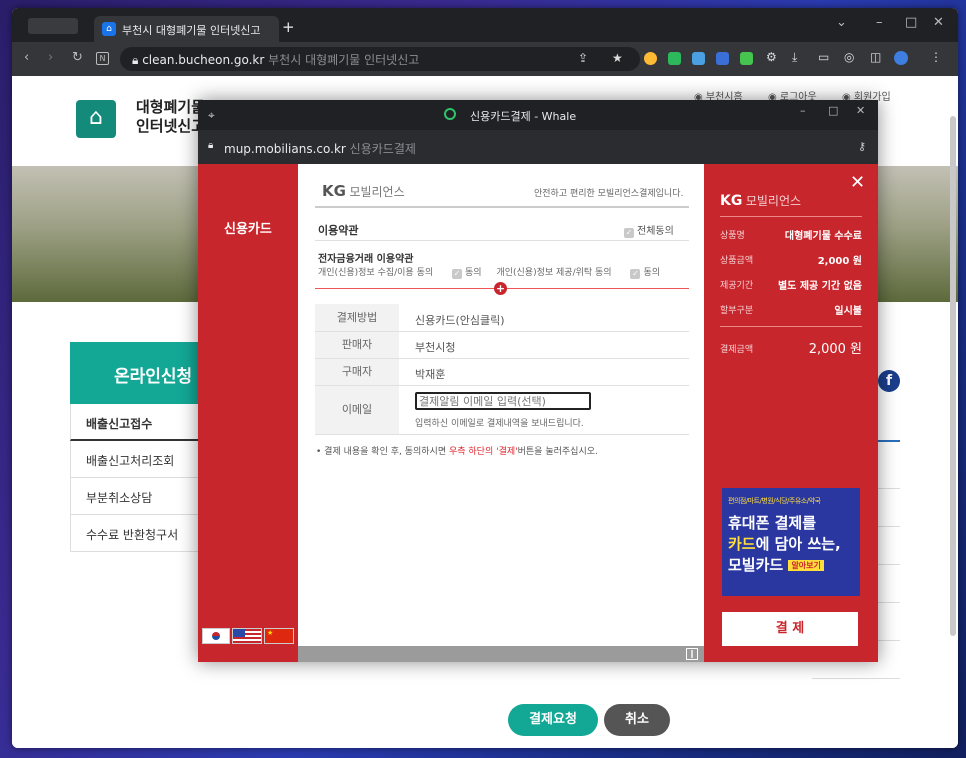 The image size is (966, 758). What do you see at coordinates (553, 720) in the screenshot?
I see `pay-request-button: 결제요청` at bounding box center [553, 720].